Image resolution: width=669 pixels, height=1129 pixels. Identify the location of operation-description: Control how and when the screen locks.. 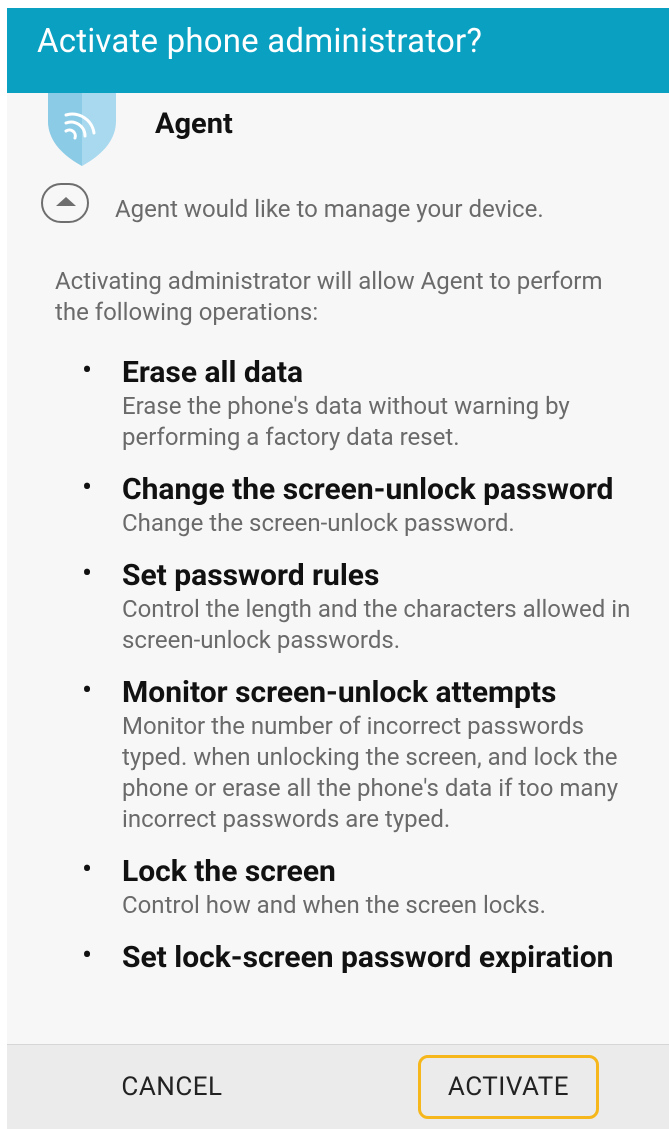
(334, 905).